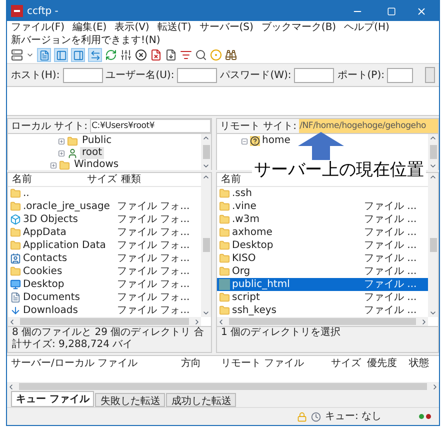  I want to click on document-toggle, so click(44, 55).